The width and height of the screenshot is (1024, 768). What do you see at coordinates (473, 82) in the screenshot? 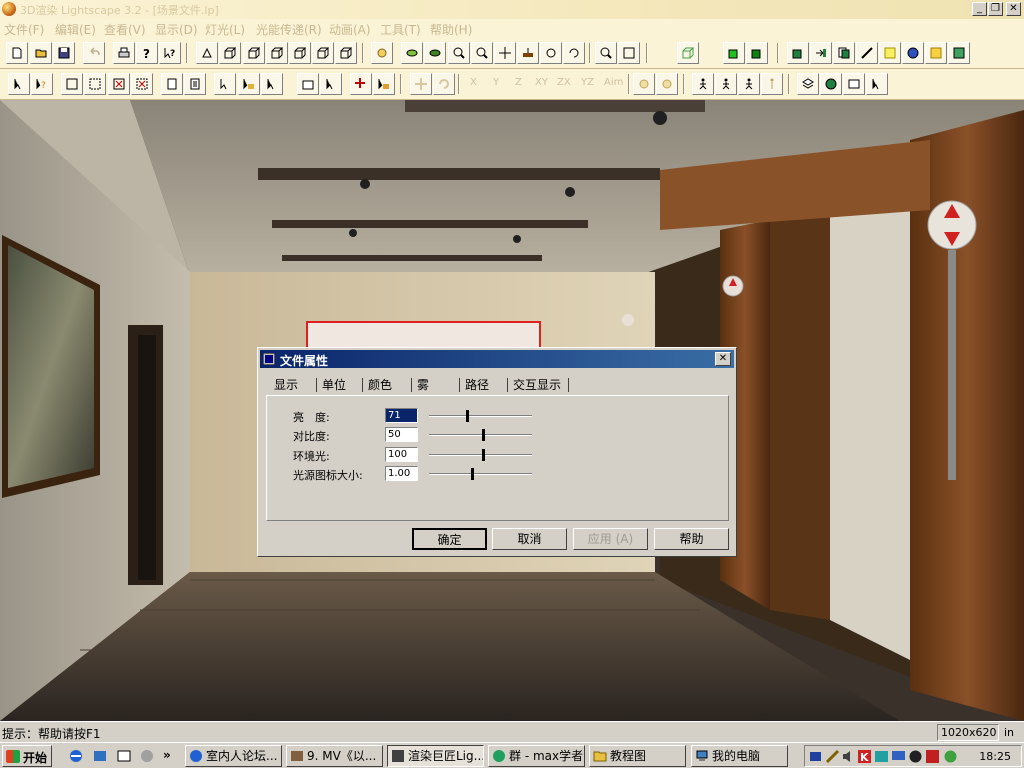
I see `axis-x-button: X` at bounding box center [473, 82].